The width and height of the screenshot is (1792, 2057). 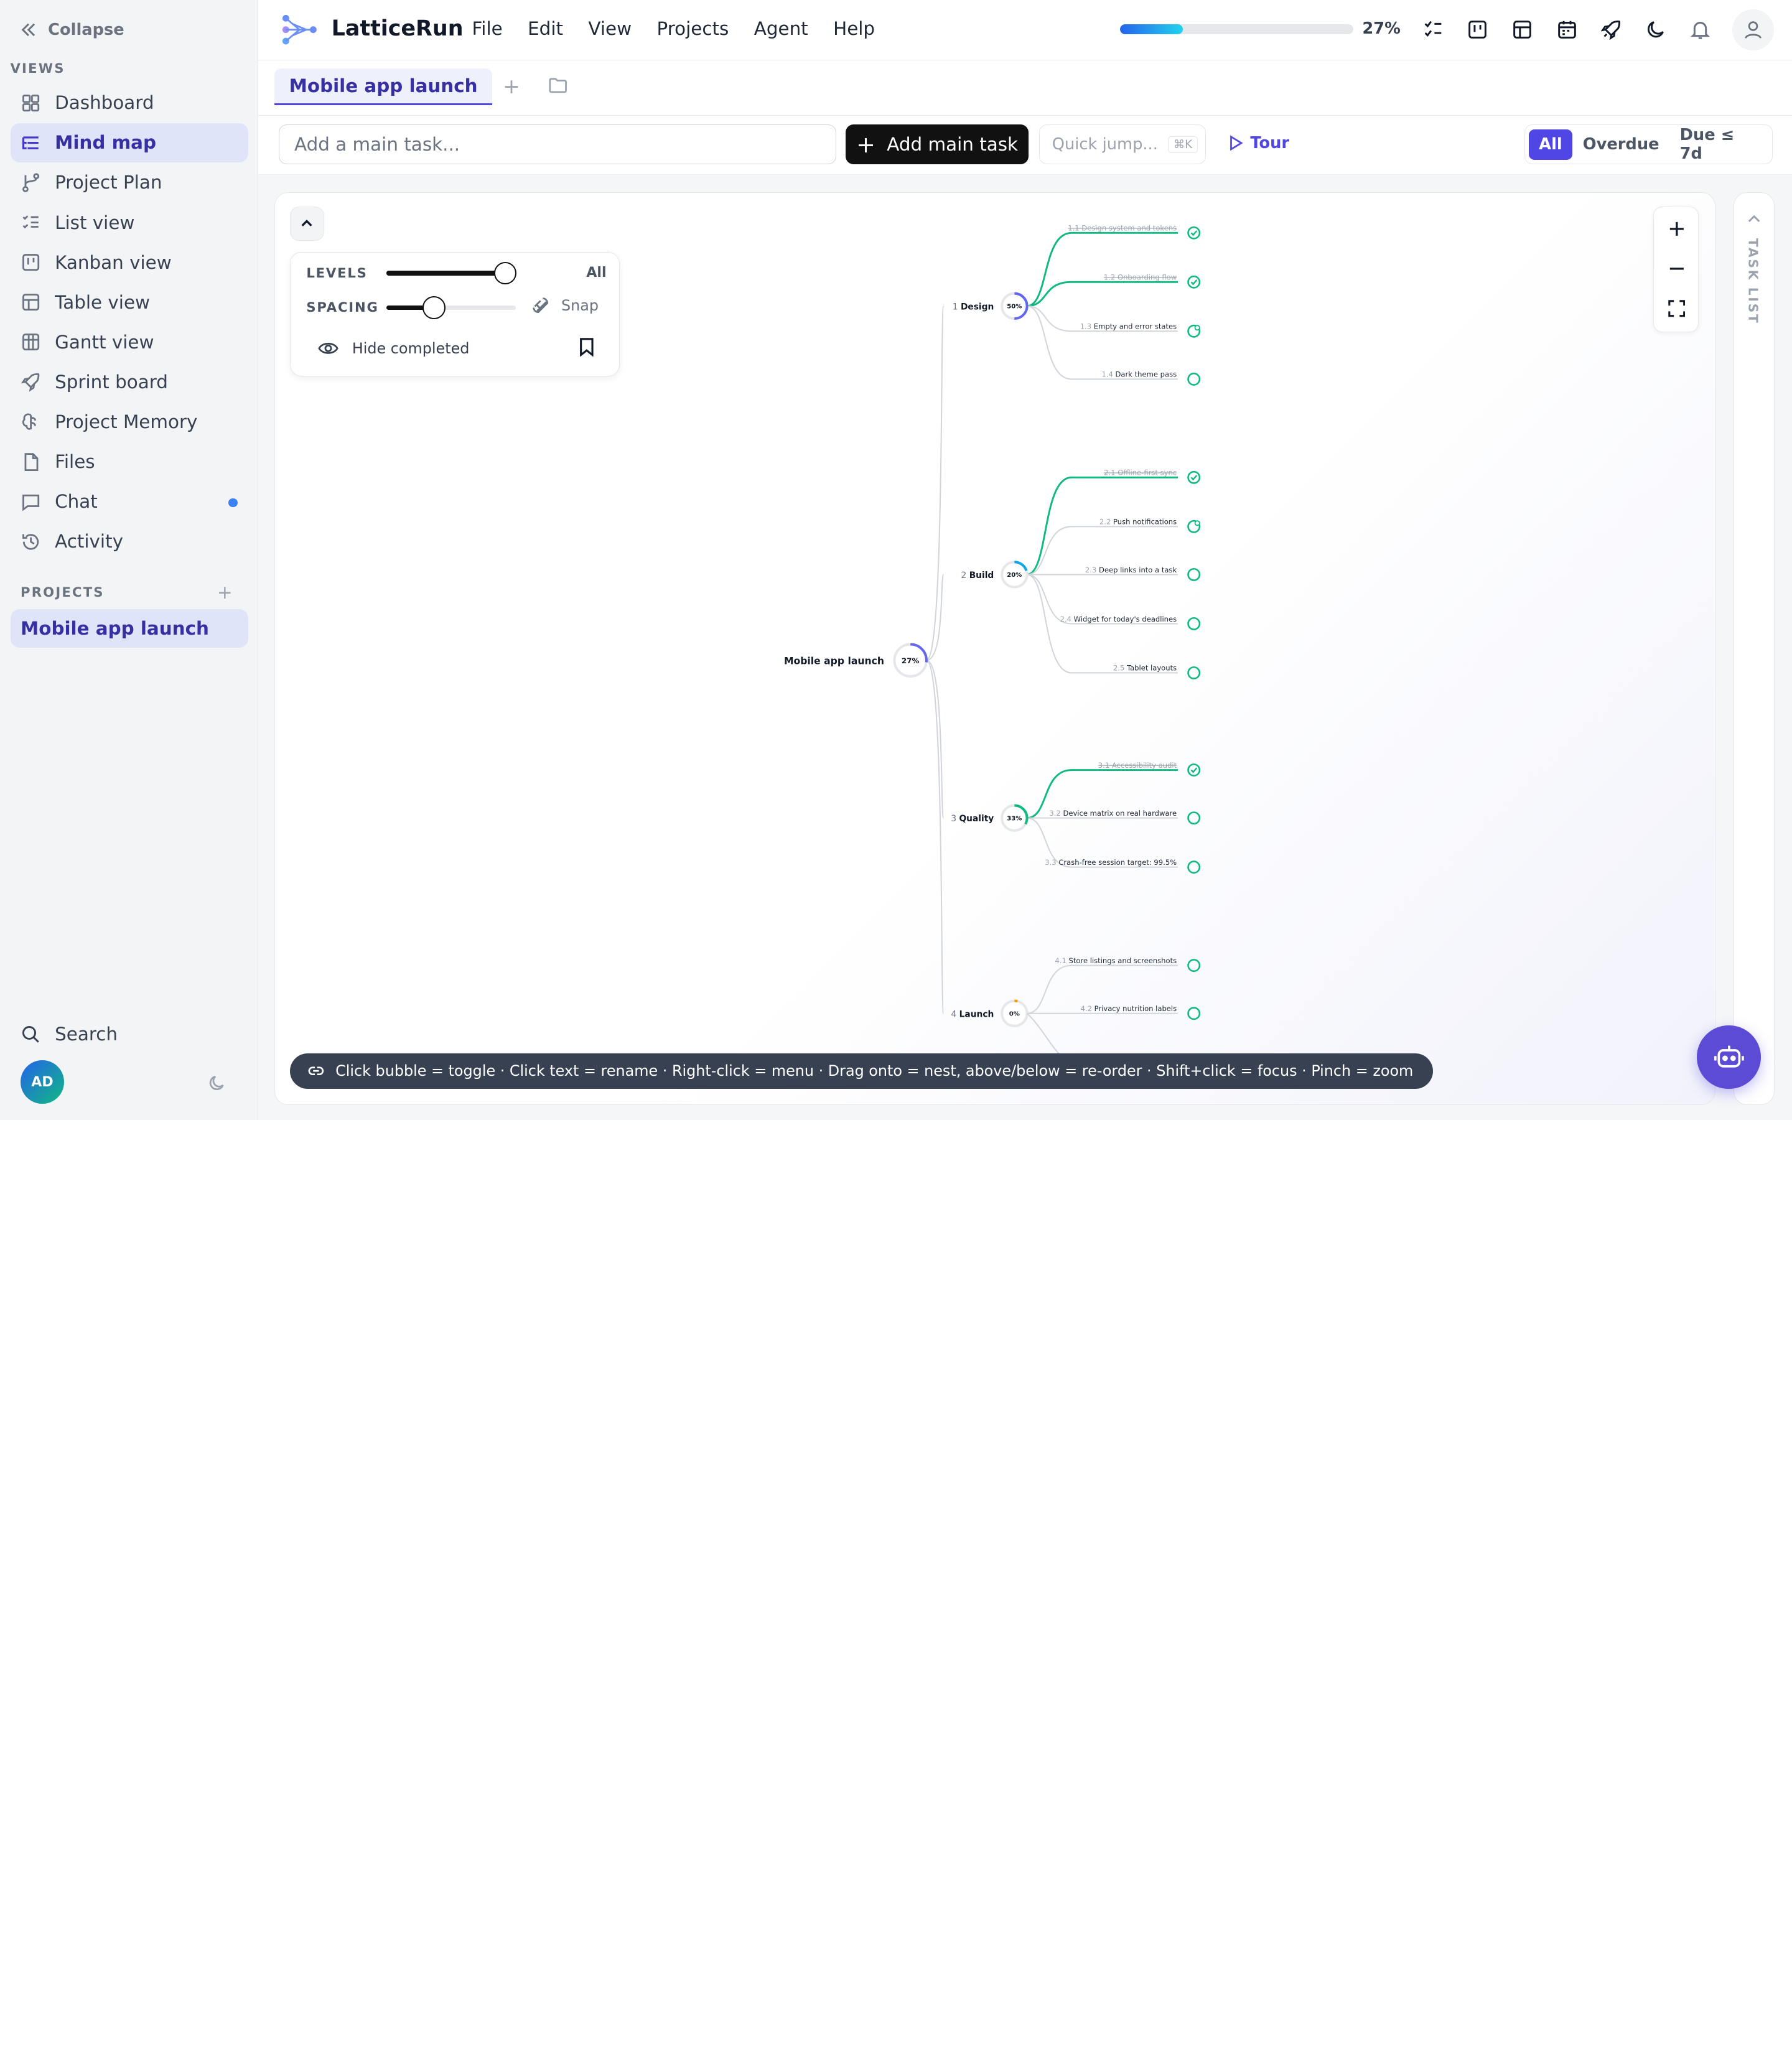 I want to click on task-label: 2.4 Widget for today's deadlines, so click(x=1118, y=618).